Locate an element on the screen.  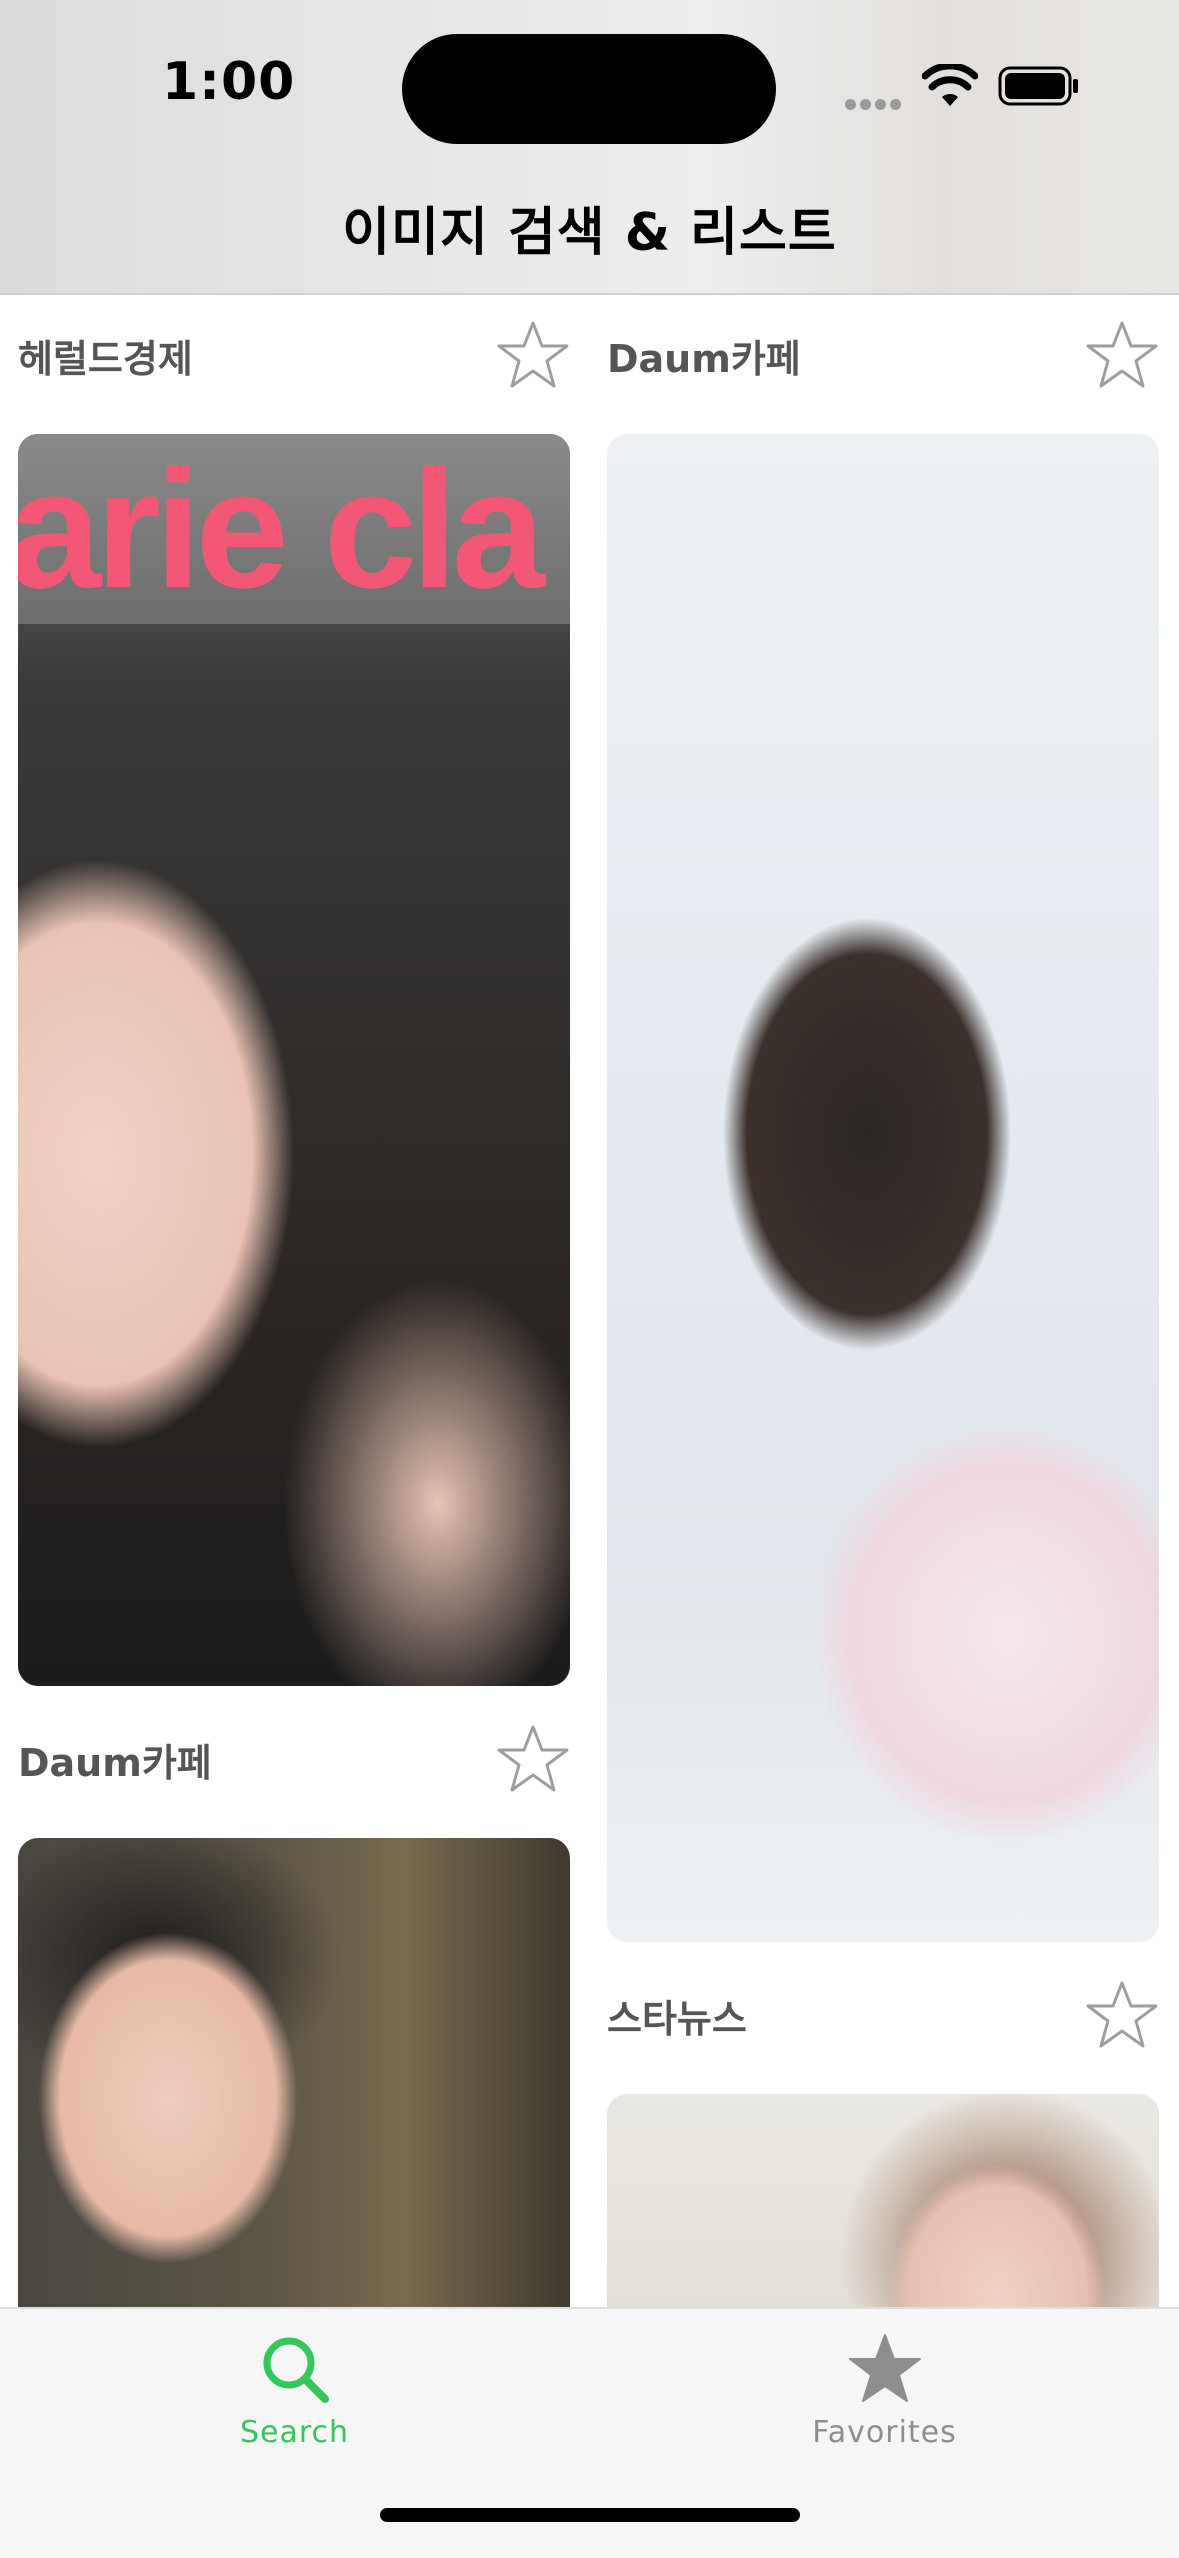
tab-favorites: Favorites is located at coordinates (884, 2399).